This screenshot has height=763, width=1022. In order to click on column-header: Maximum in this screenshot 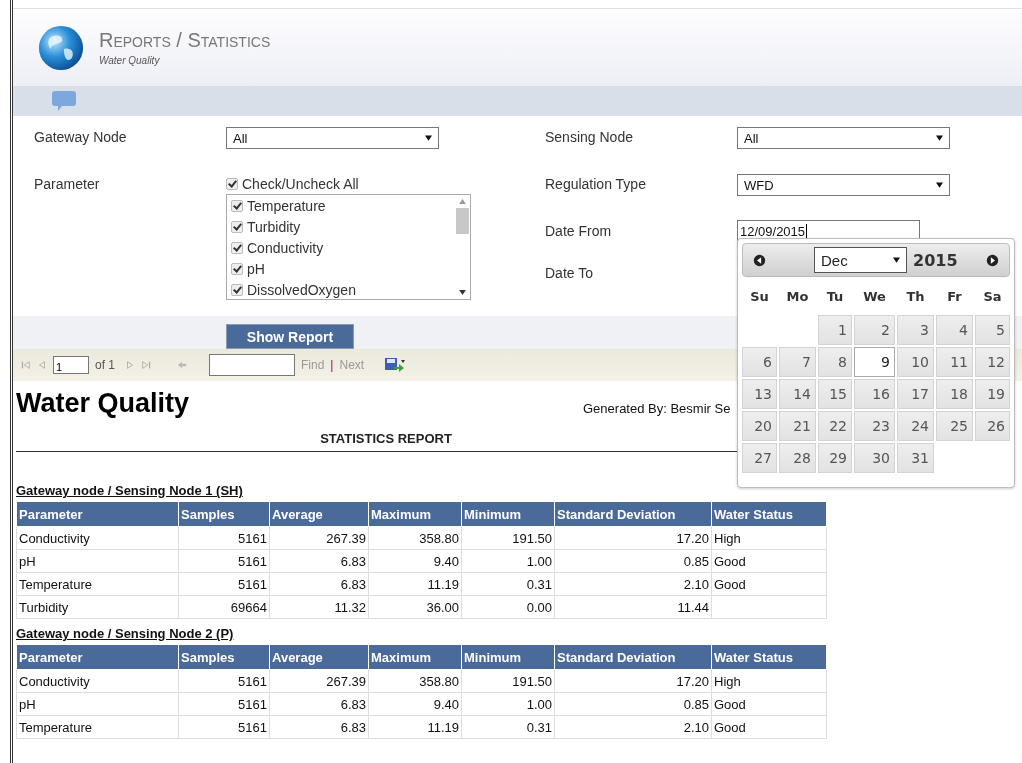, I will do `click(415, 657)`.